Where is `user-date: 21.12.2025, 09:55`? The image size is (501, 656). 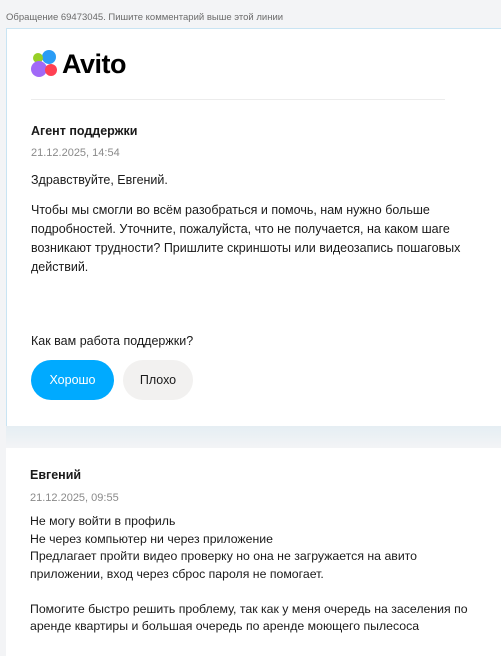
user-date: 21.12.2025, 09:55 is located at coordinates (74, 498).